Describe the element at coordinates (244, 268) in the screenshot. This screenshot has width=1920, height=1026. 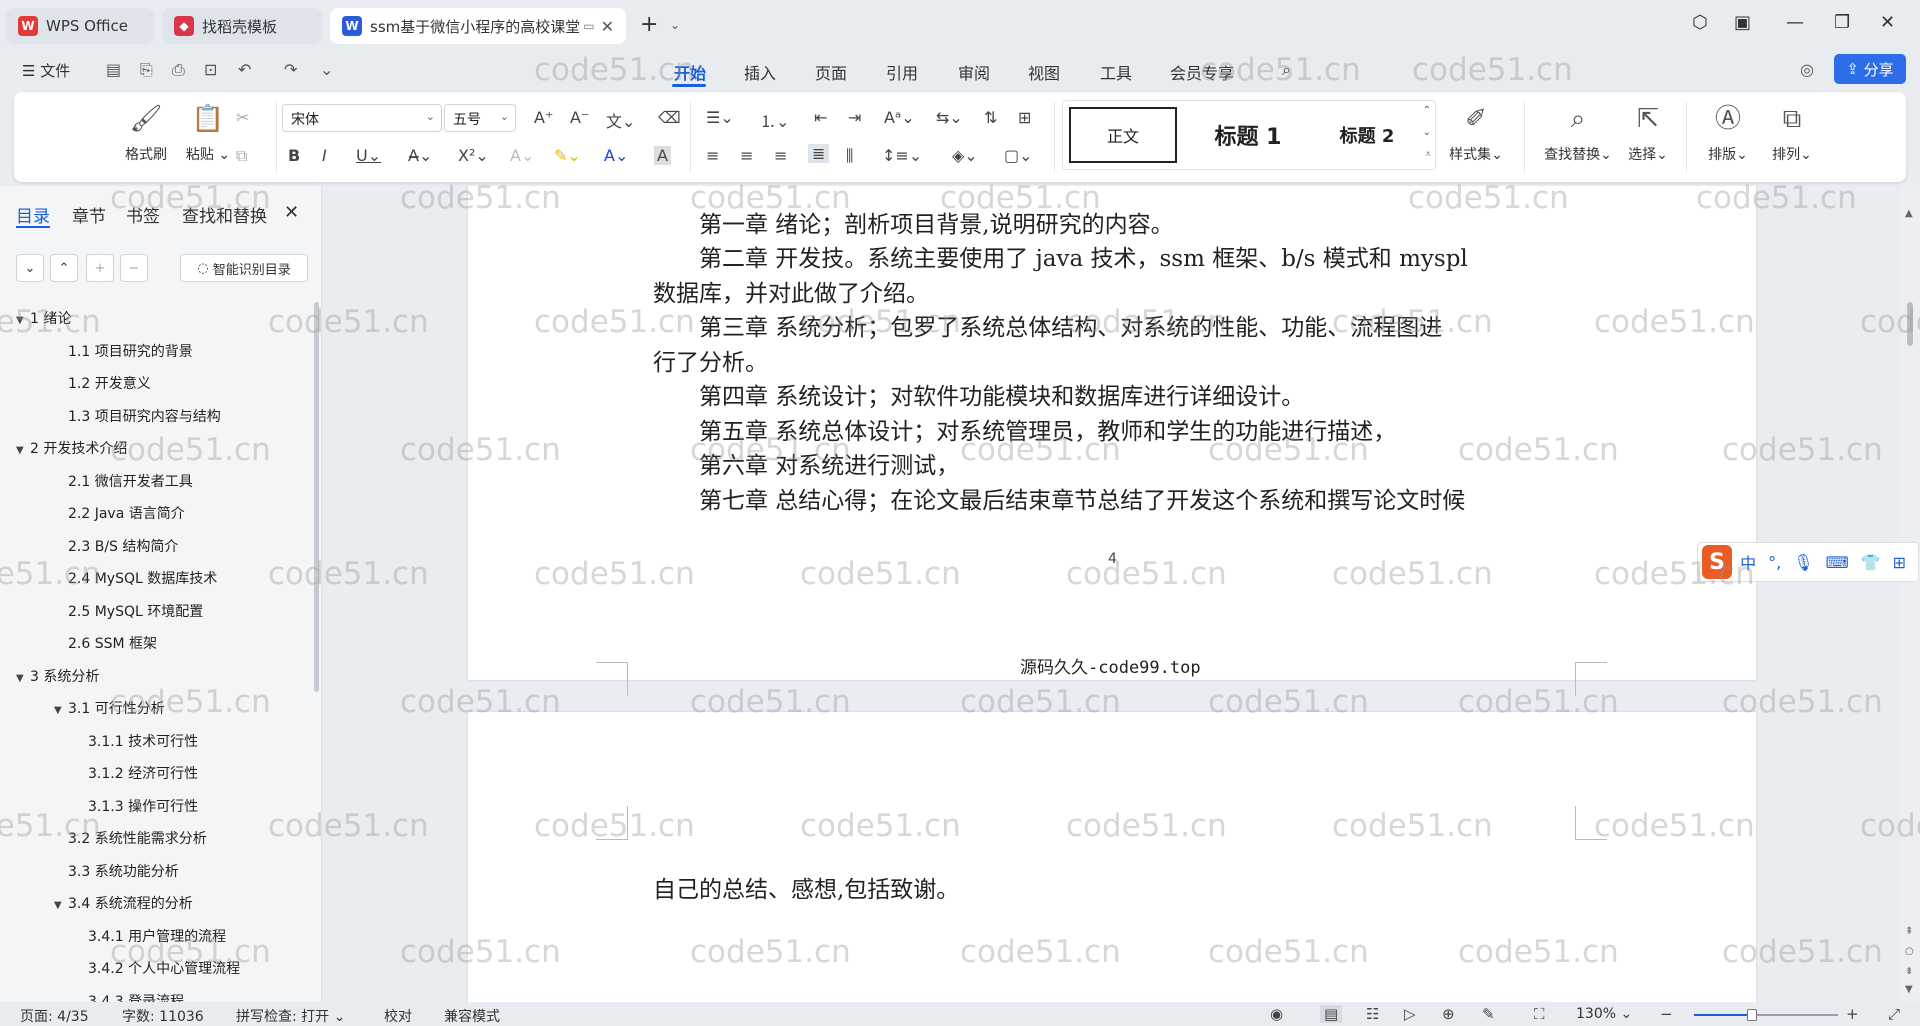
I see `smart-toc-button: ◌ 智能识别目录` at that location.